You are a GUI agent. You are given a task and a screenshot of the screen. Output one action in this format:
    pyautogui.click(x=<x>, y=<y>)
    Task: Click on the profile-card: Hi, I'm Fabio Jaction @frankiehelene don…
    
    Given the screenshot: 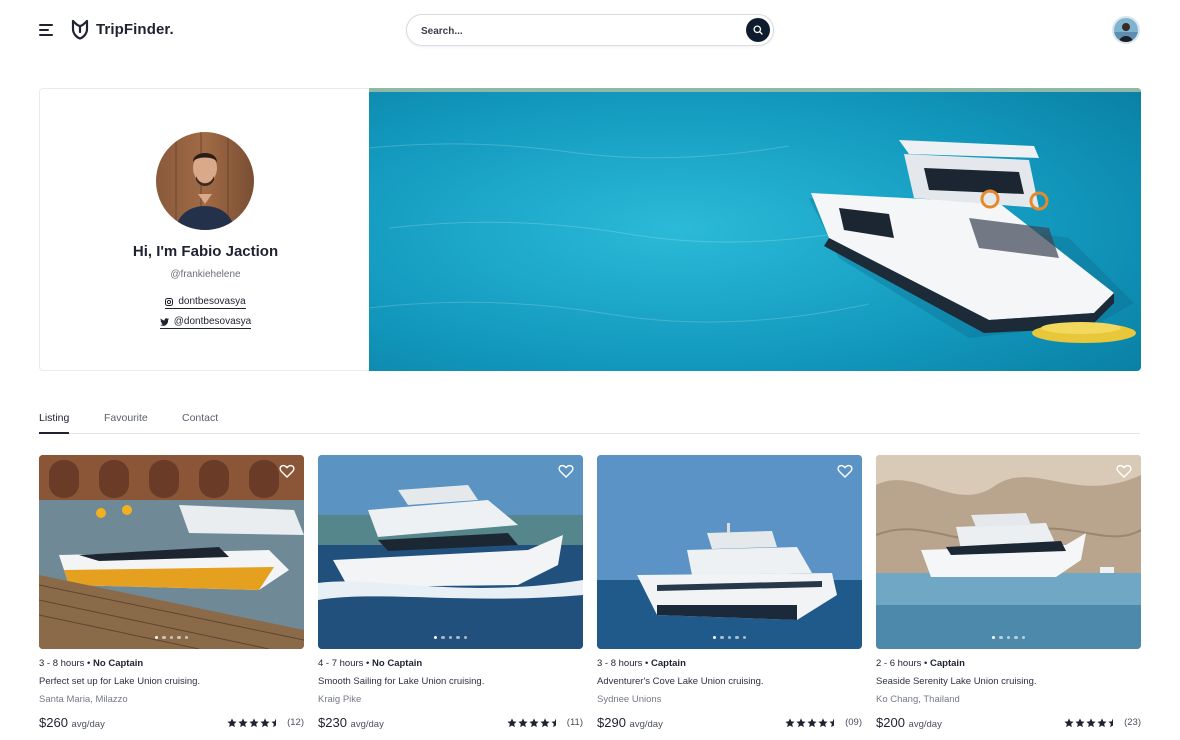 What is the action you would take?
    pyautogui.click(x=204, y=229)
    